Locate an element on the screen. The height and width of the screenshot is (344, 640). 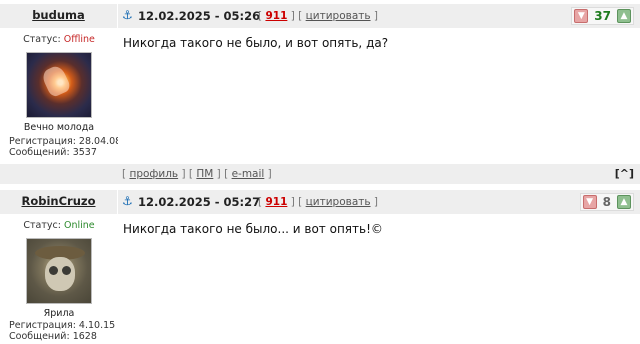
footer-links: [ профиль ] [ ПМ ] [ e-mail ] is located at coordinates (197, 174).